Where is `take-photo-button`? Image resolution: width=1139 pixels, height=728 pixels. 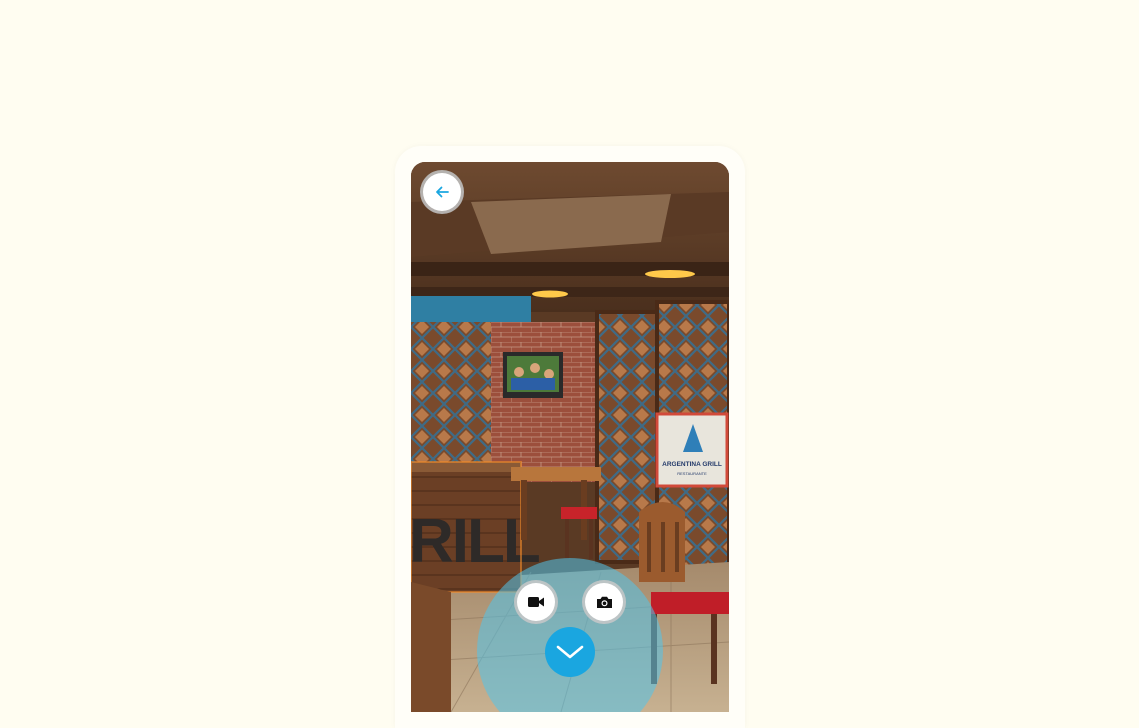 take-photo-button is located at coordinates (604, 602).